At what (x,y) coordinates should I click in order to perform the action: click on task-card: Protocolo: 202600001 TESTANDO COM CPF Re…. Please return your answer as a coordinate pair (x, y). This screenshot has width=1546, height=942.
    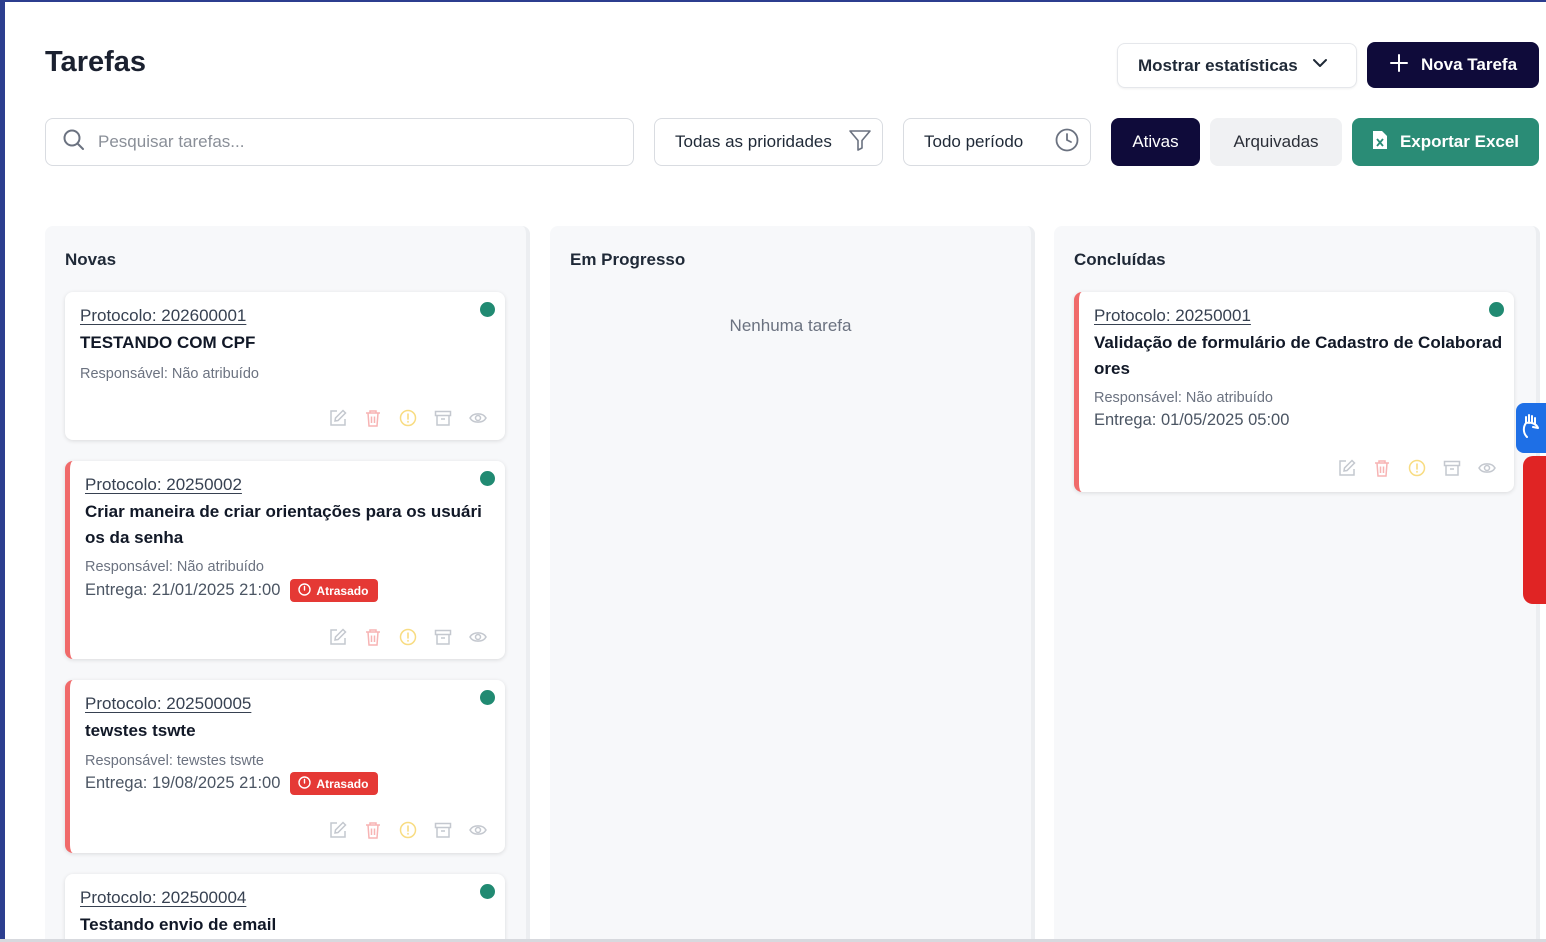
    Looking at the image, I should click on (285, 366).